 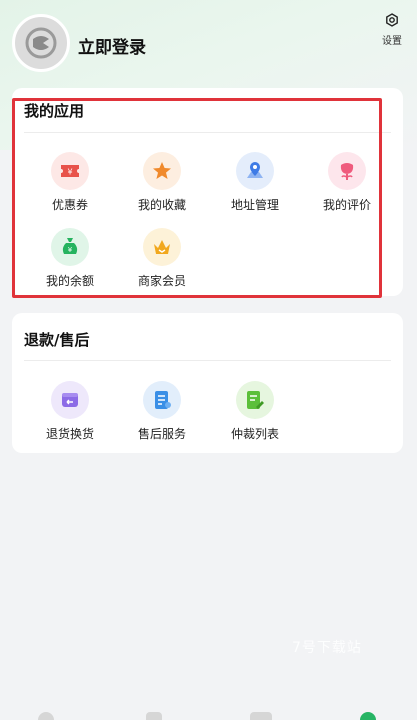 What do you see at coordinates (161, 281) in the screenshot?
I see `app-item-label: 商家会员` at bounding box center [161, 281].